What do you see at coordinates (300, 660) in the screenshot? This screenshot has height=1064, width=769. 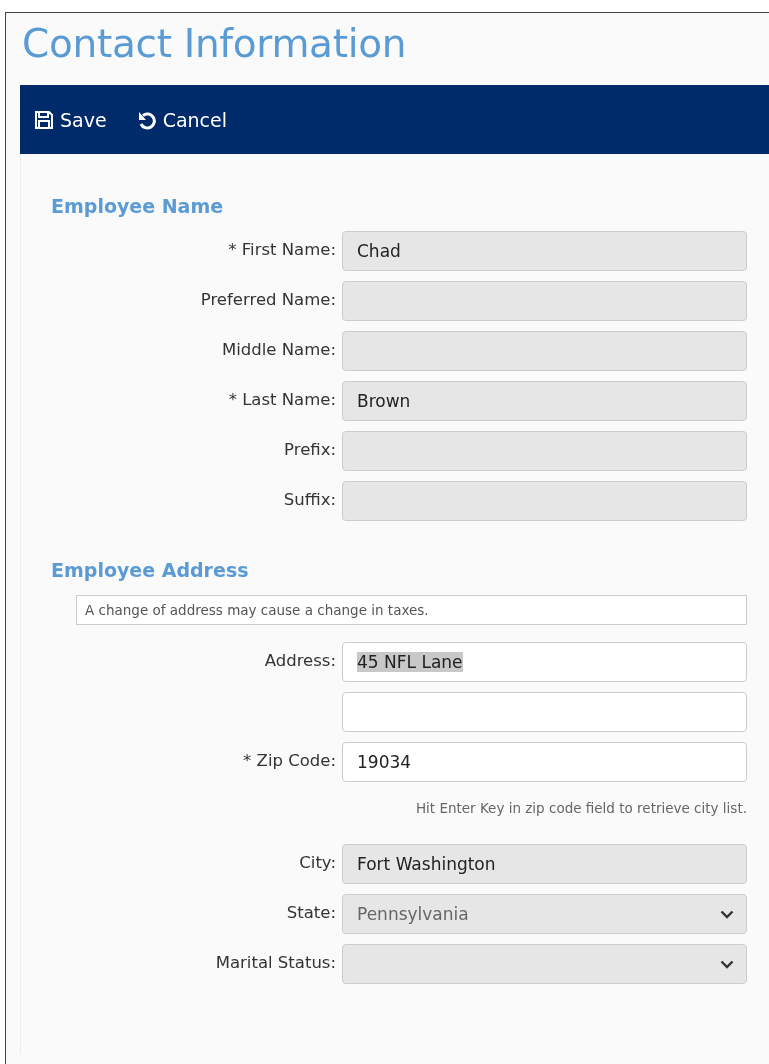 I see `field-label: Address:` at bounding box center [300, 660].